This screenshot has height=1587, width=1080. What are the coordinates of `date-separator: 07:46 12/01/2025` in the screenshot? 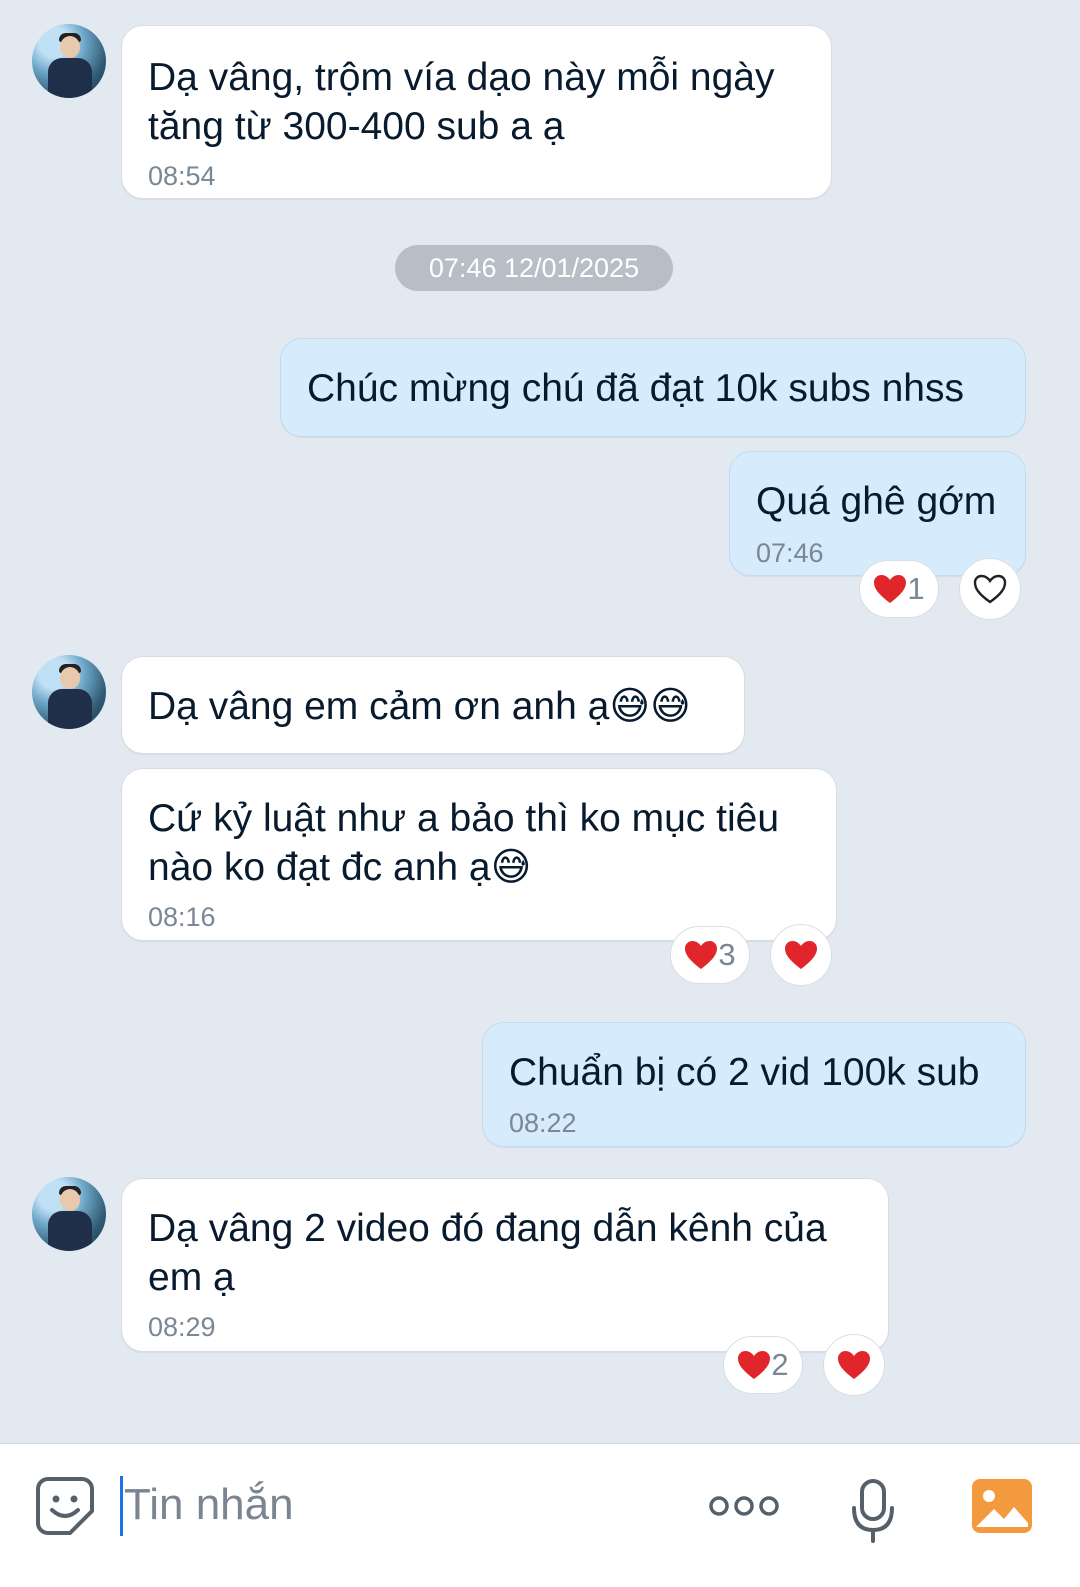 It's located at (534, 268).